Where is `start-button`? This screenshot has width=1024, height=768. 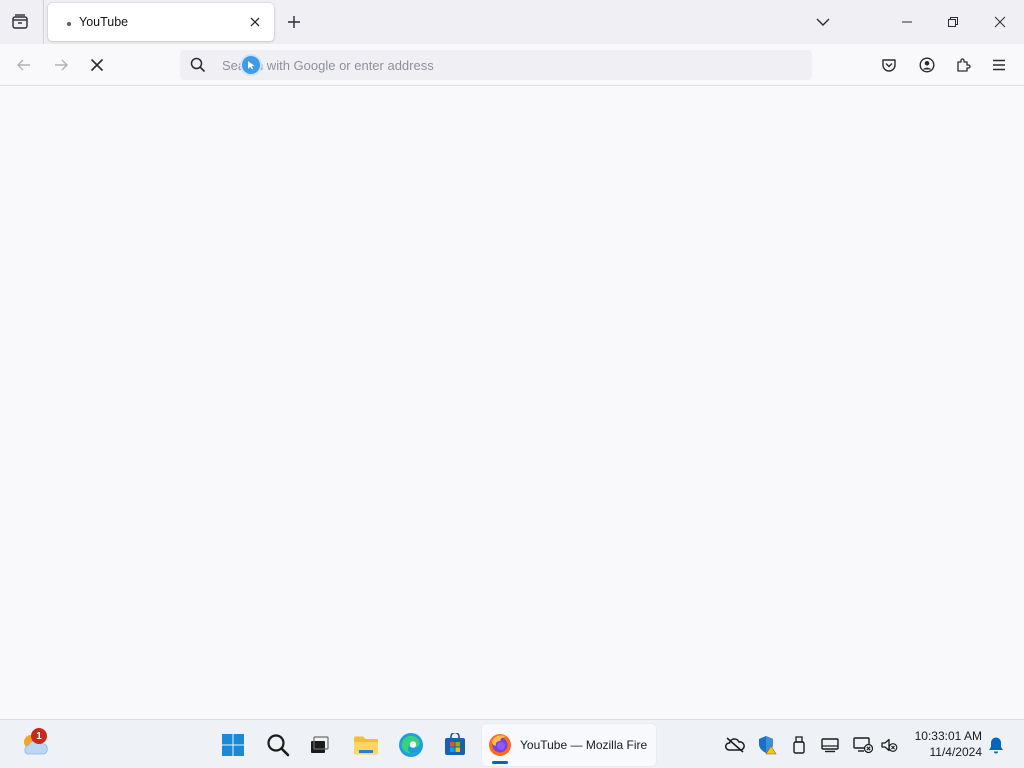 start-button is located at coordinates (233, 745).